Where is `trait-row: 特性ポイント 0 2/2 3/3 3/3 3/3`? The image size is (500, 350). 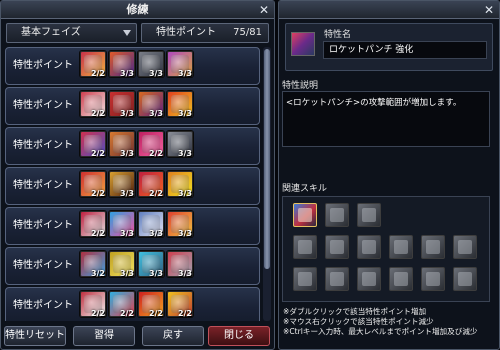
trait-row: 特性ポイント 0 2/2 3/3 3/3 3/3 is located at coordinates (132, 77).